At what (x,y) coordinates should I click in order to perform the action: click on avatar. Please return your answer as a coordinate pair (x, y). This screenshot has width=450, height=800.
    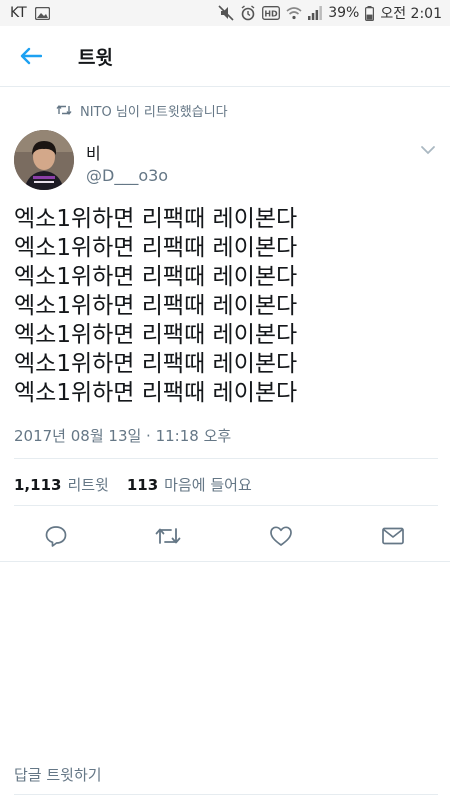
    Looking at the image, I should click on (44, 160).